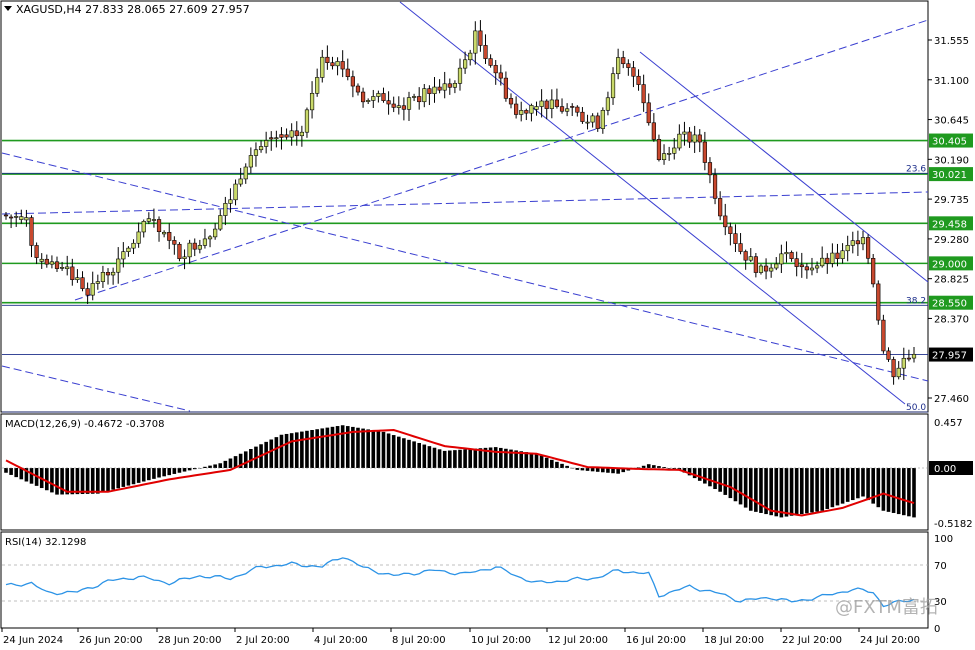 The height and width of the screenshot is (650, 975). What do you see at coordinates (940, 566) in the screenshot?
I see `rsi-tick-label: 70` at bounding box center [940, 566].